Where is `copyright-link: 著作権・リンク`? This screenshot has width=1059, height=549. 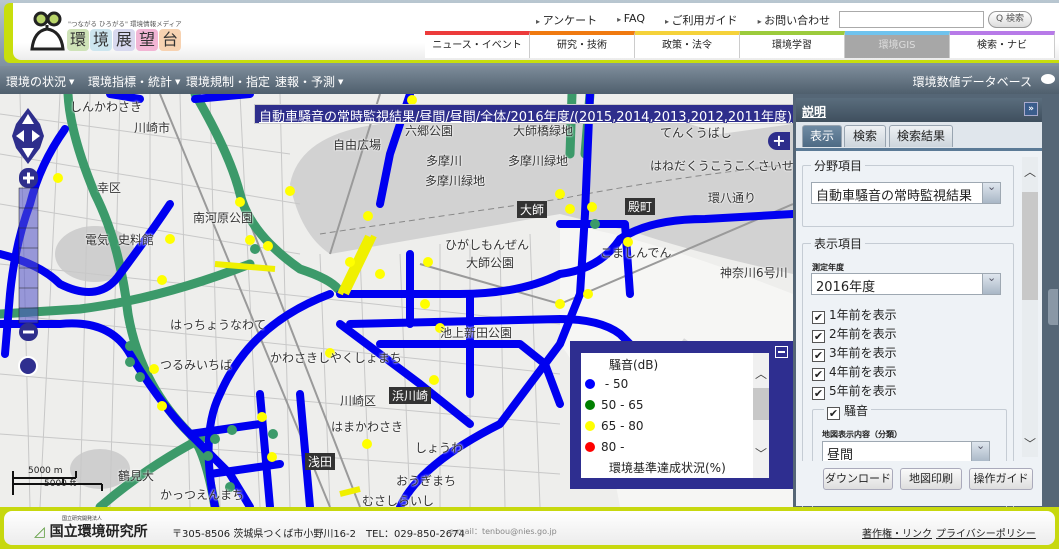
copyright-link: 著作権・リンク is located at coordinates (897, 532).